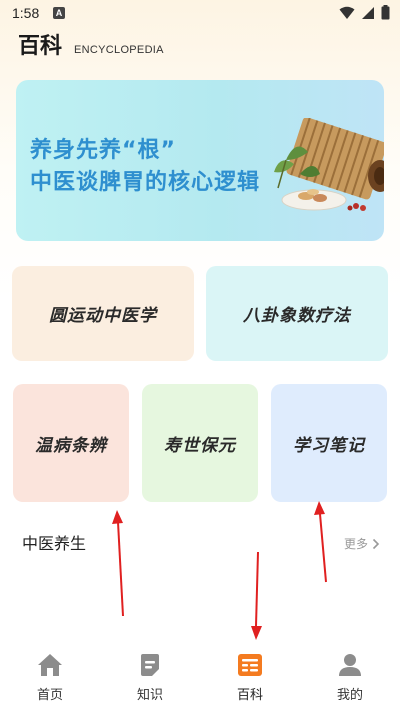 The width and height of the screenshot is (400, 710). Describe the element at coordinates (376, 543) in the screenshot. I see `chevron-right-icon` at that location.